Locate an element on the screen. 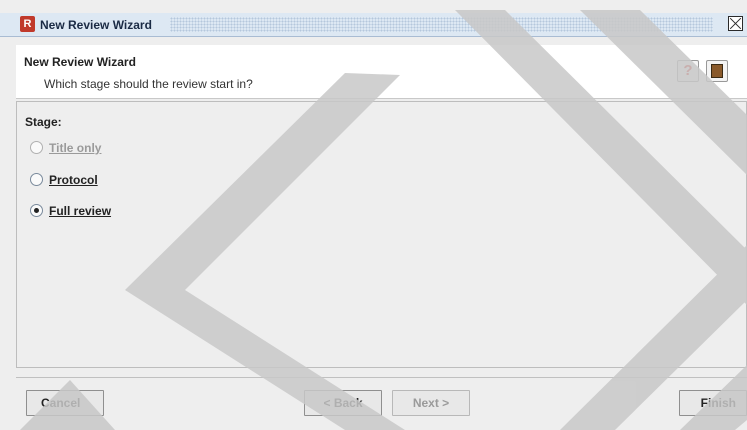 This screenshot has height=430, width=747. back-button: < Back is located at coordinates (343, 403).